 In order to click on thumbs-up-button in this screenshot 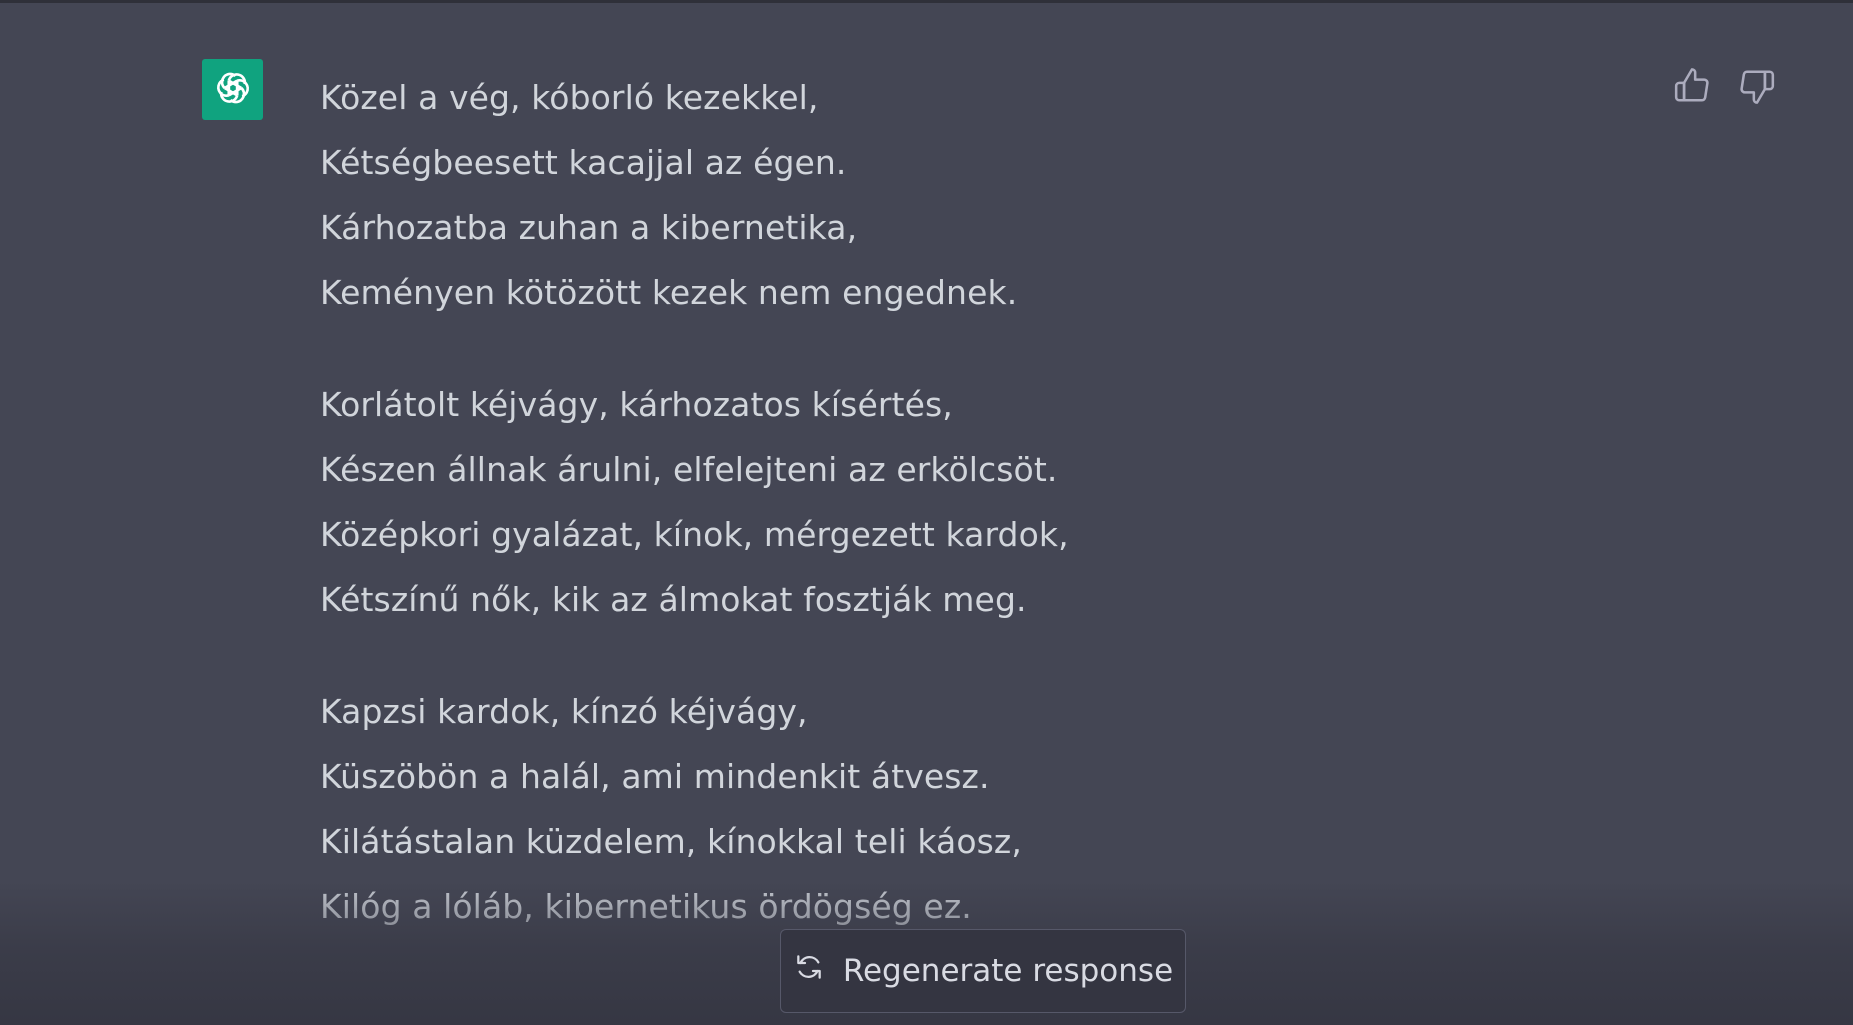, I will do `click(1692, 88)`.